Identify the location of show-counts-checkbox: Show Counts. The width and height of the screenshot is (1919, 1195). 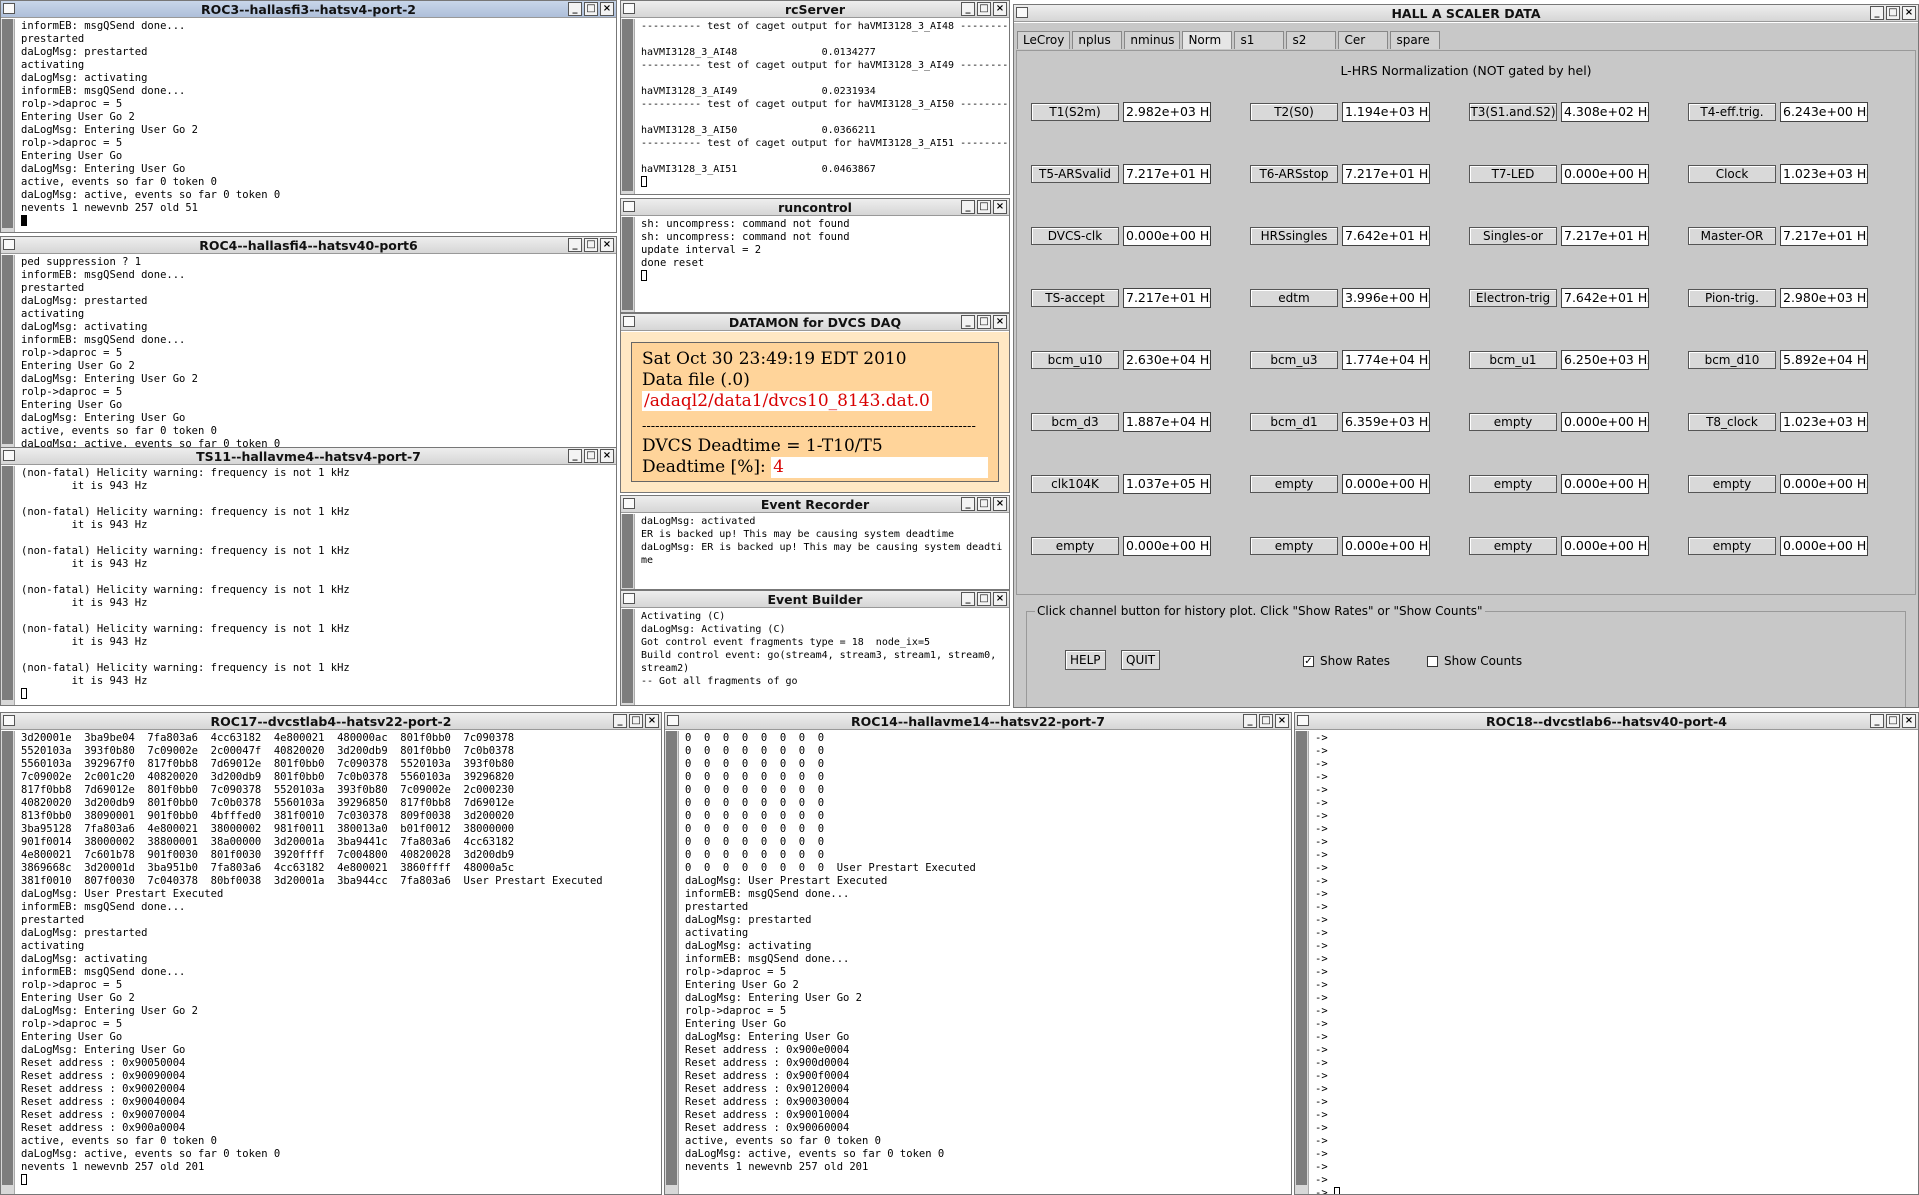
(1474, 661).